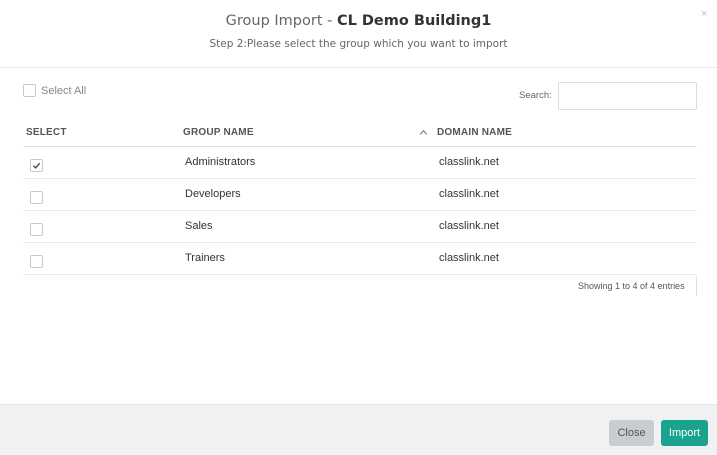 The image size is (717, 455). Describe the element at coordinates (360, 259) in the screenshot. I see `table-row: Trainers classlink.net` at that location.